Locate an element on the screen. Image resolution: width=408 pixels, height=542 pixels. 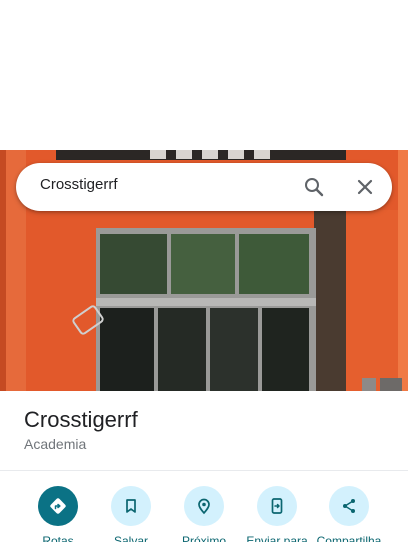
divider is located at coordinates (204, 470).